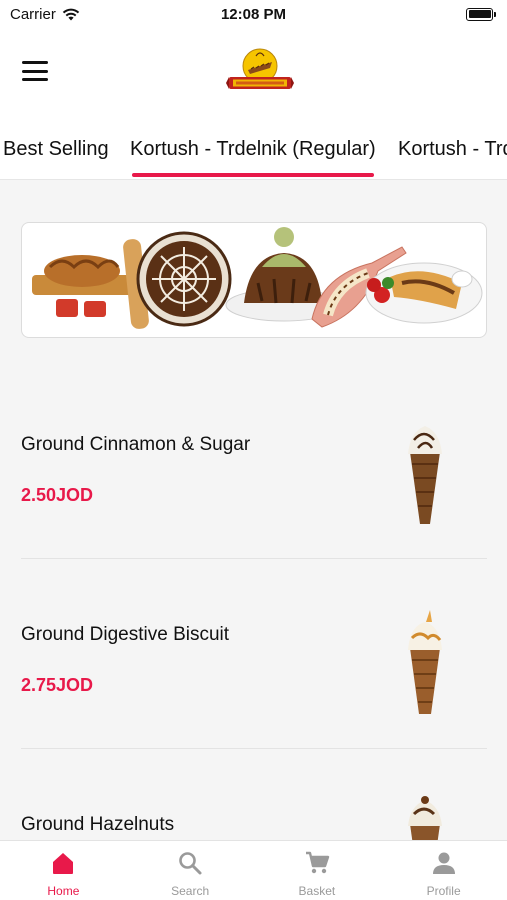 The image size is (507, 900). Describe the element at coordinates (33, 14) in the screenshot. I see `carrier-label: Carrier` at that location.